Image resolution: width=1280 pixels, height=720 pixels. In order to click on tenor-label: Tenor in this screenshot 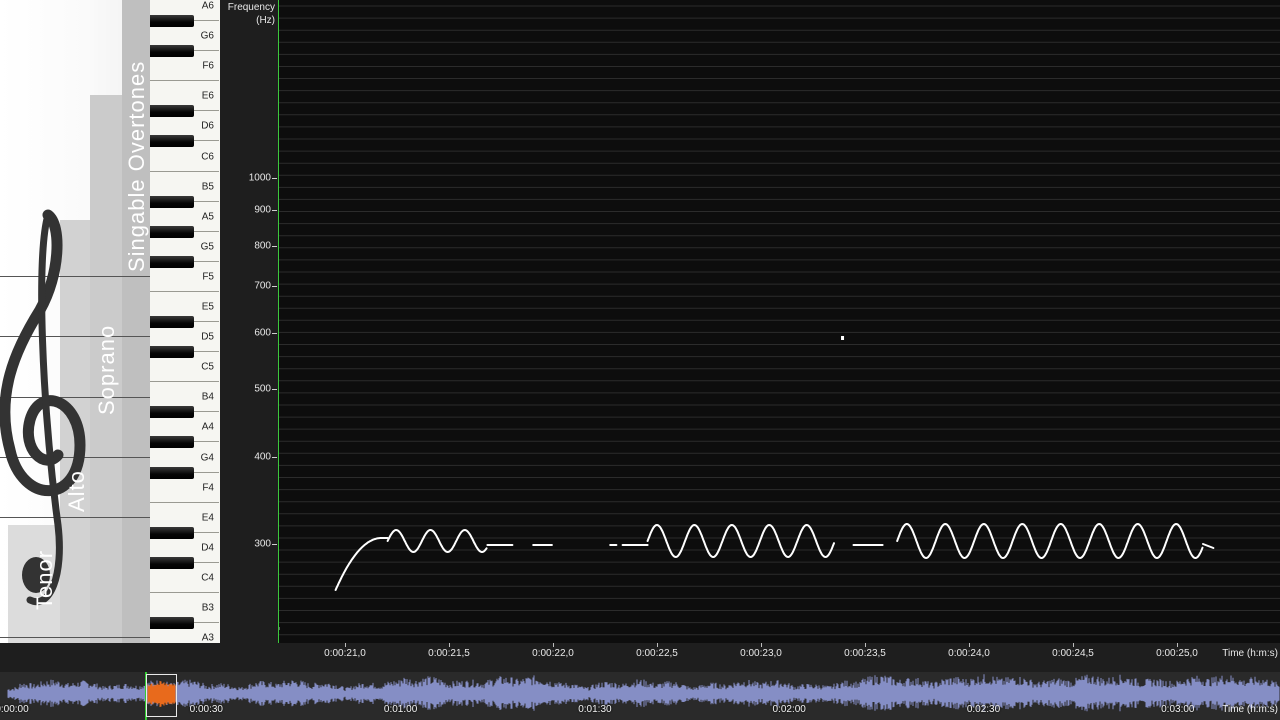, I will do `click(44, 579)`.